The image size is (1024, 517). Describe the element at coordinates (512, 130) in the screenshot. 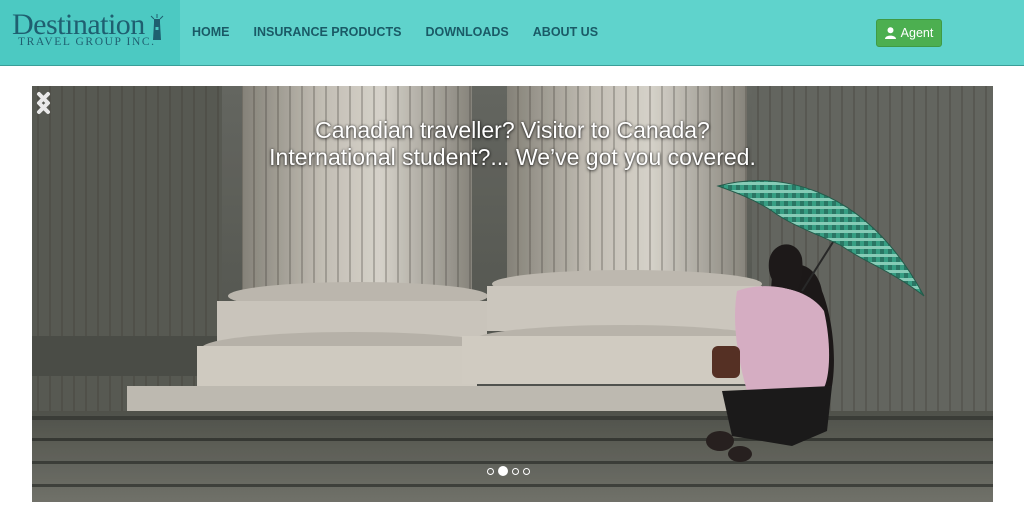

I see `hero-headline-line-1: Canadian traveller? Visitor to Canada?` at that location.